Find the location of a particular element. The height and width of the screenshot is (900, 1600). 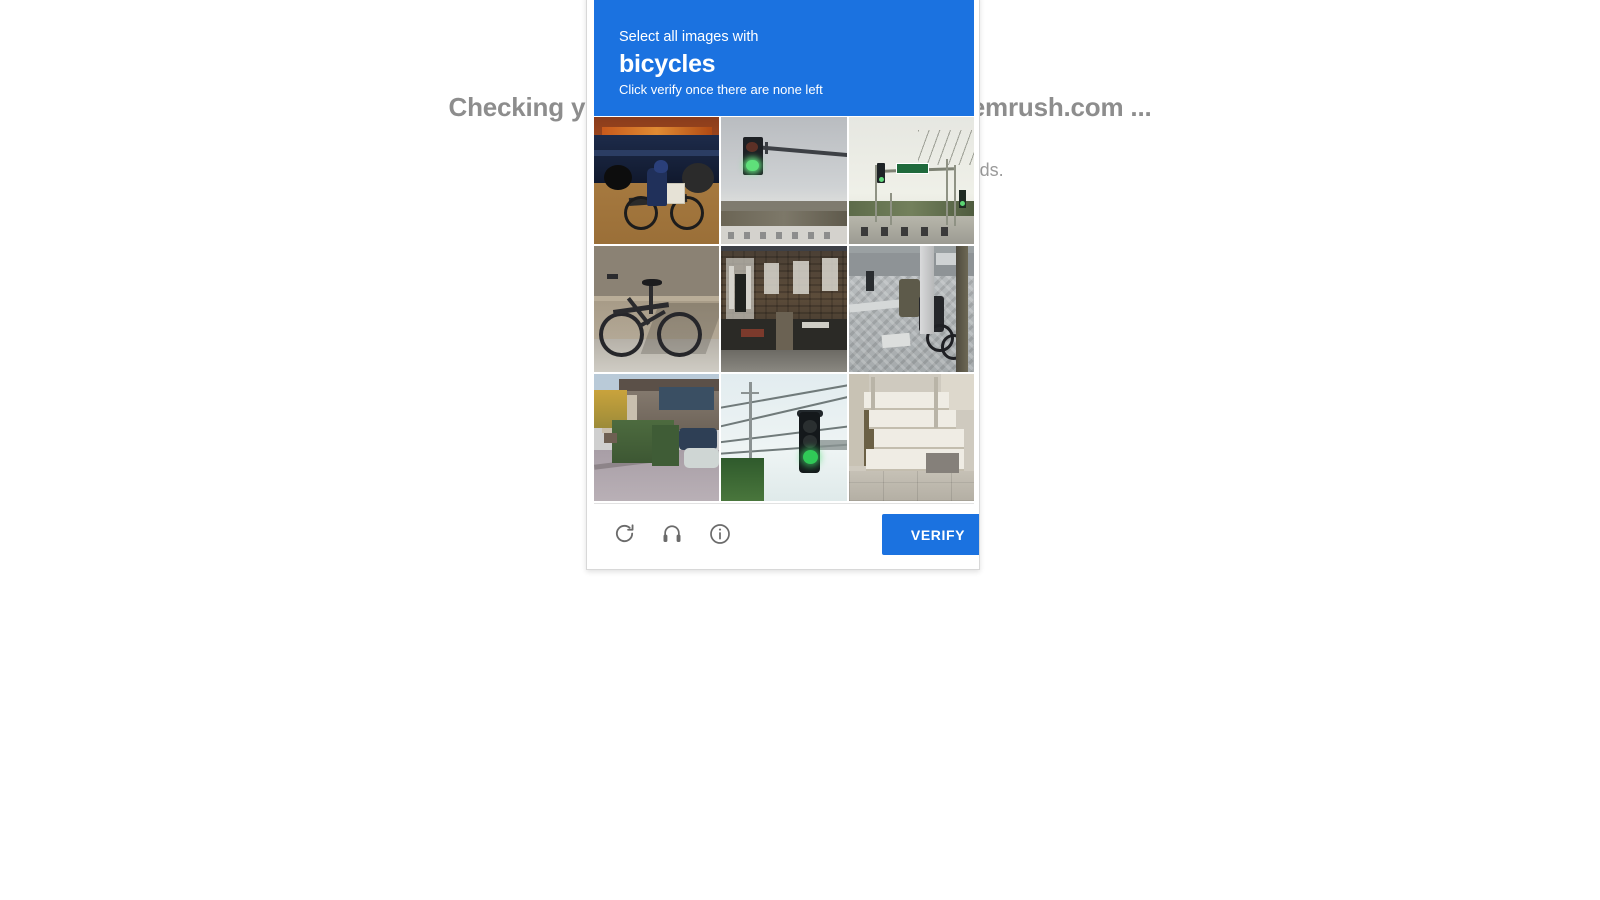

tile-image-stone-steps is located at coordinates (911, 437).